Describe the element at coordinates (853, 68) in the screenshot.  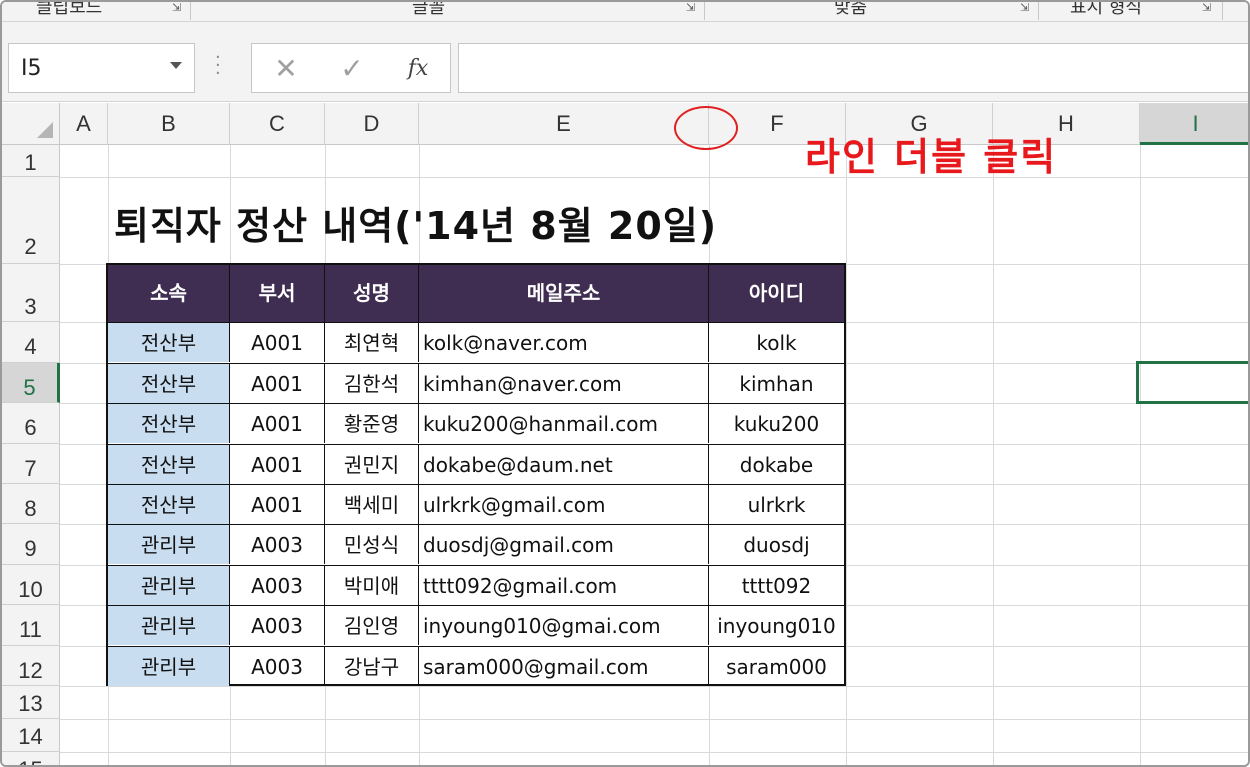
I see `formula-input` at that location.